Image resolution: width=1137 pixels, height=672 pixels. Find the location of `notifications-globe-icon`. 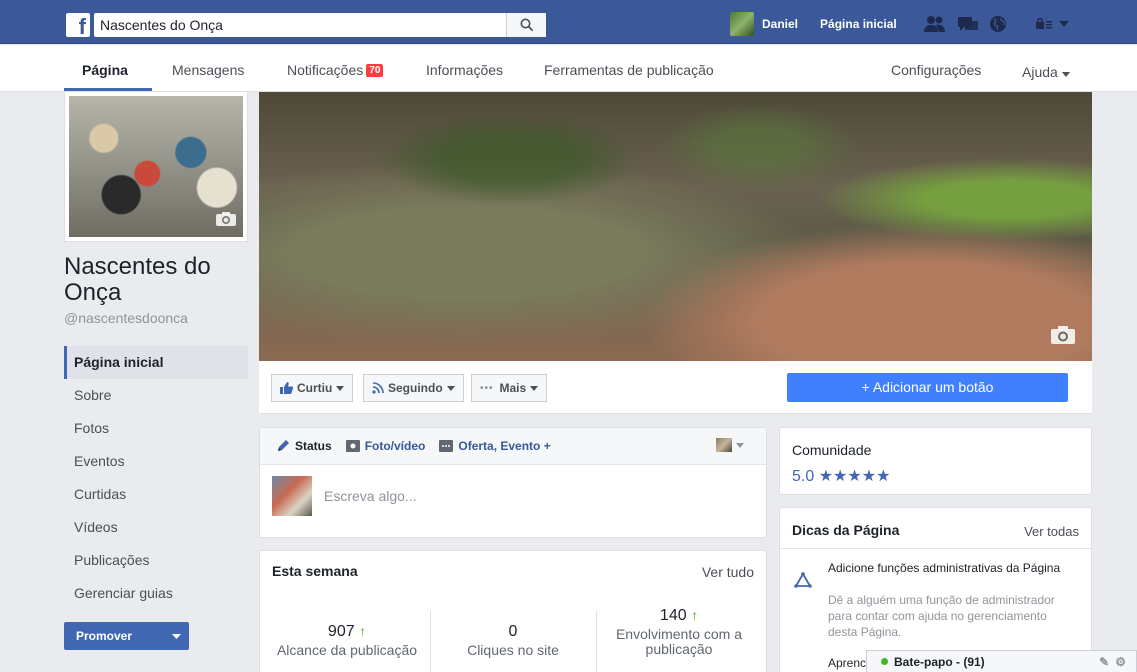

notifications-globe-icon is located at coordinates (998, 24).